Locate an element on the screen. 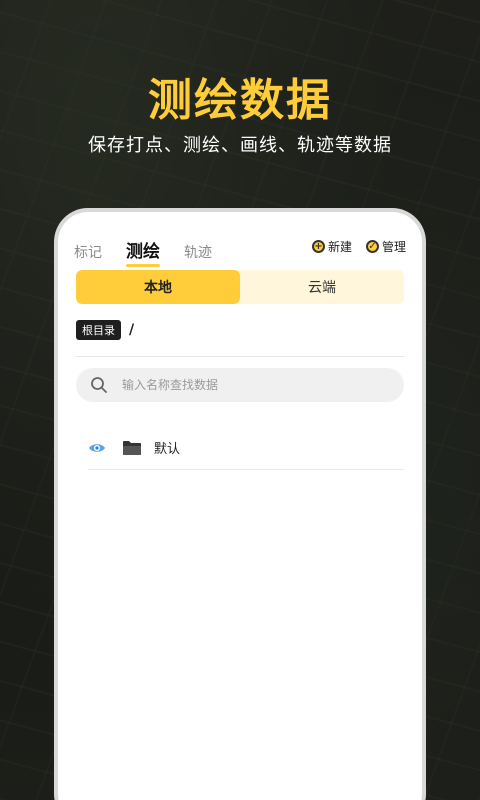 This screenshot has height=800, width=480. manage-button-label: 管理 is located at coordinates (393, 247).